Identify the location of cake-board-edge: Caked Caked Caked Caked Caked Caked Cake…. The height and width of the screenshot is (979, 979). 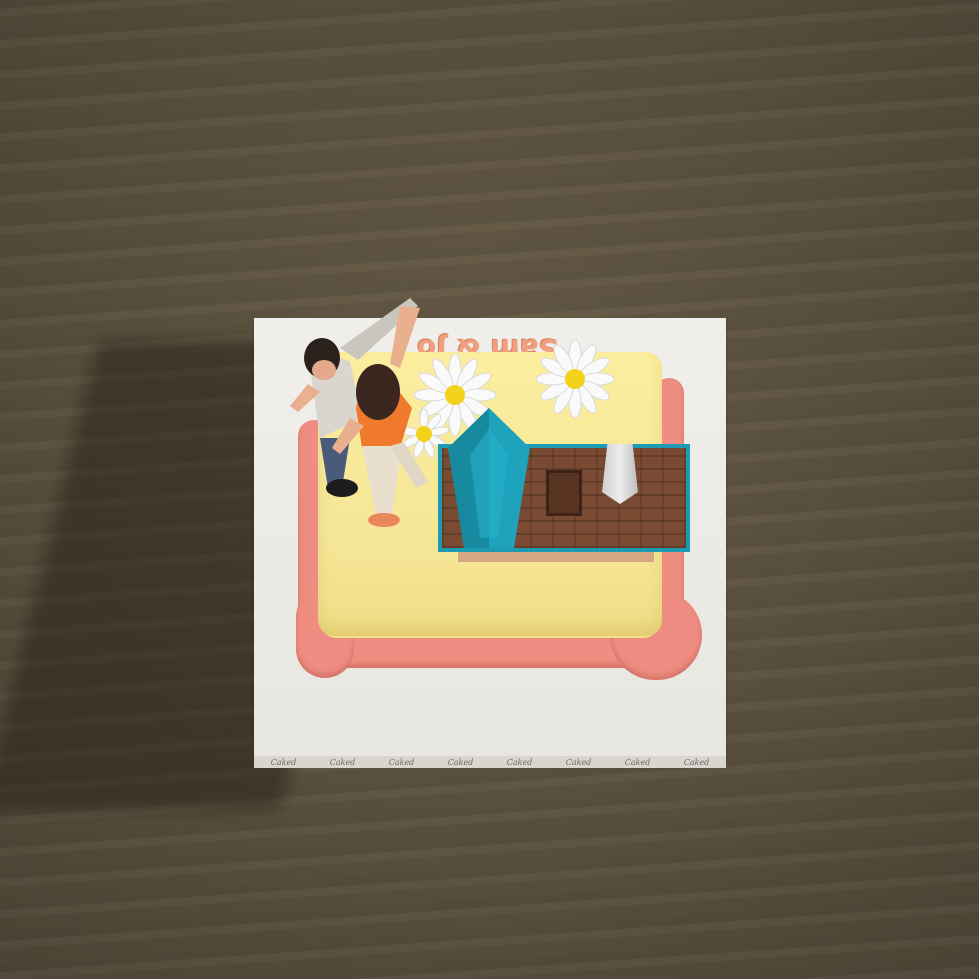
(490, 762).